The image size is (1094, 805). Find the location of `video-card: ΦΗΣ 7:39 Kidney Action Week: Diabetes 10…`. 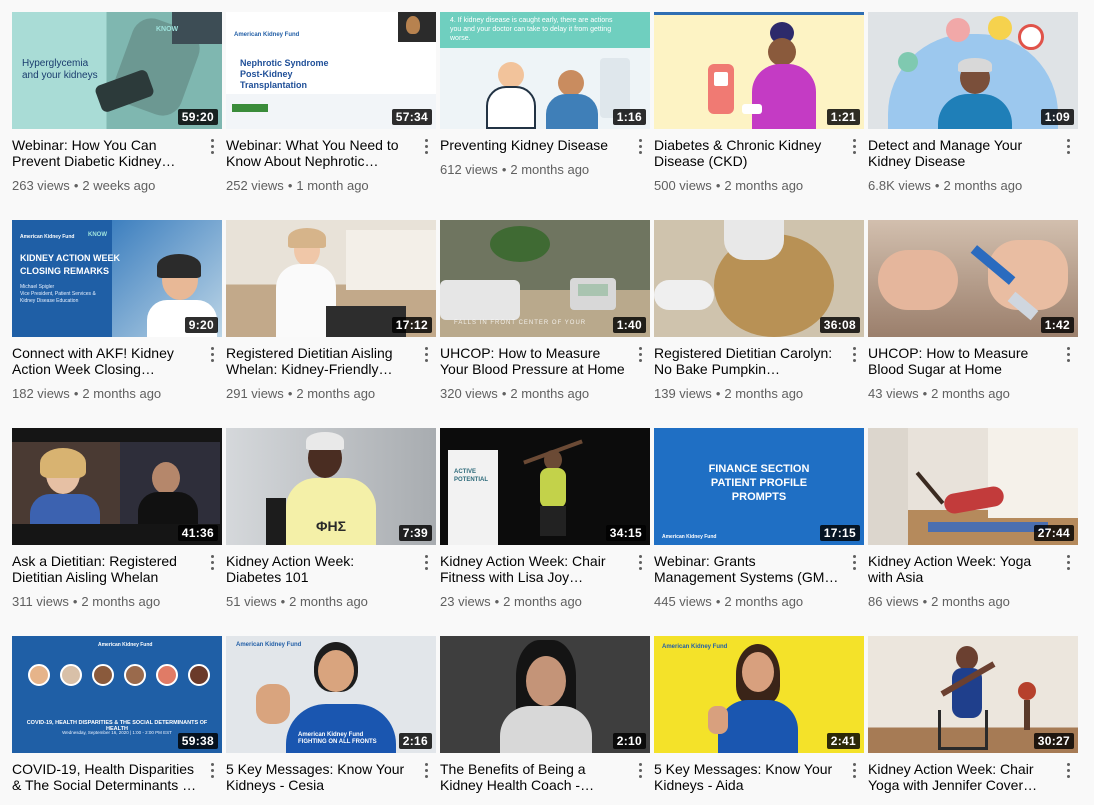

video-card: ΦΗΣ 7:39 Kidney Action Week: Diabetes 10… is located at coordinates (331, 532).